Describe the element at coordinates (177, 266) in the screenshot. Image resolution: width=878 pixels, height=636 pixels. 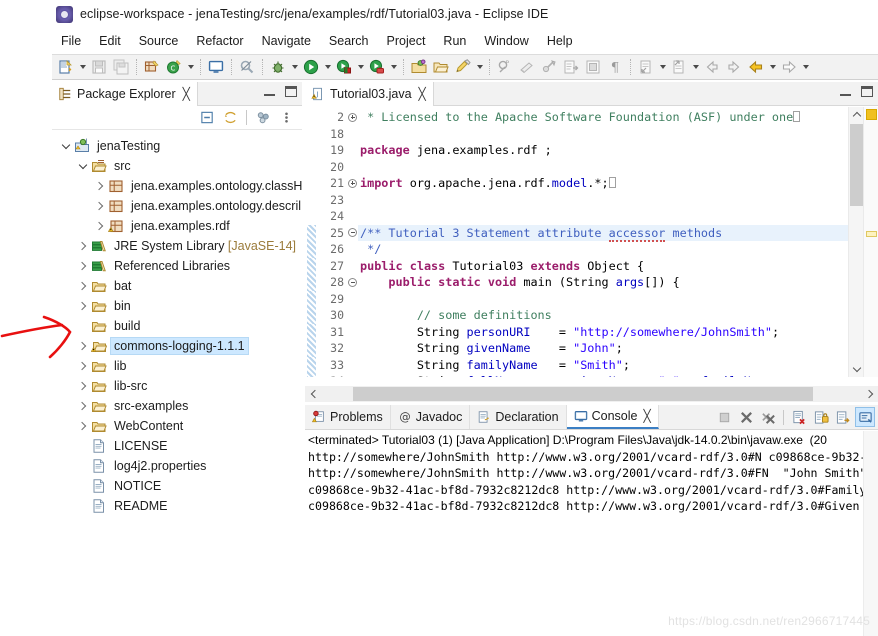
I see `tree-item-referenced-libraries: Referenced Libraries` at that location.